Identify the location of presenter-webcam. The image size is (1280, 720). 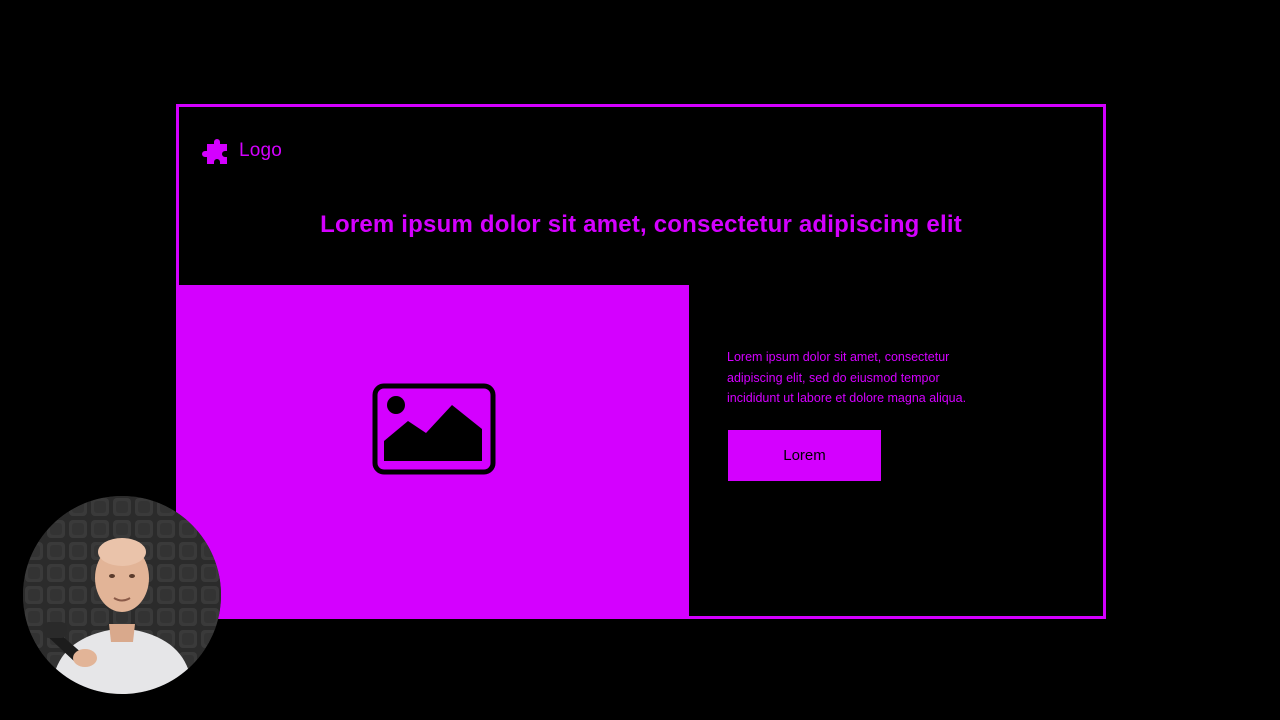
(122, 595).